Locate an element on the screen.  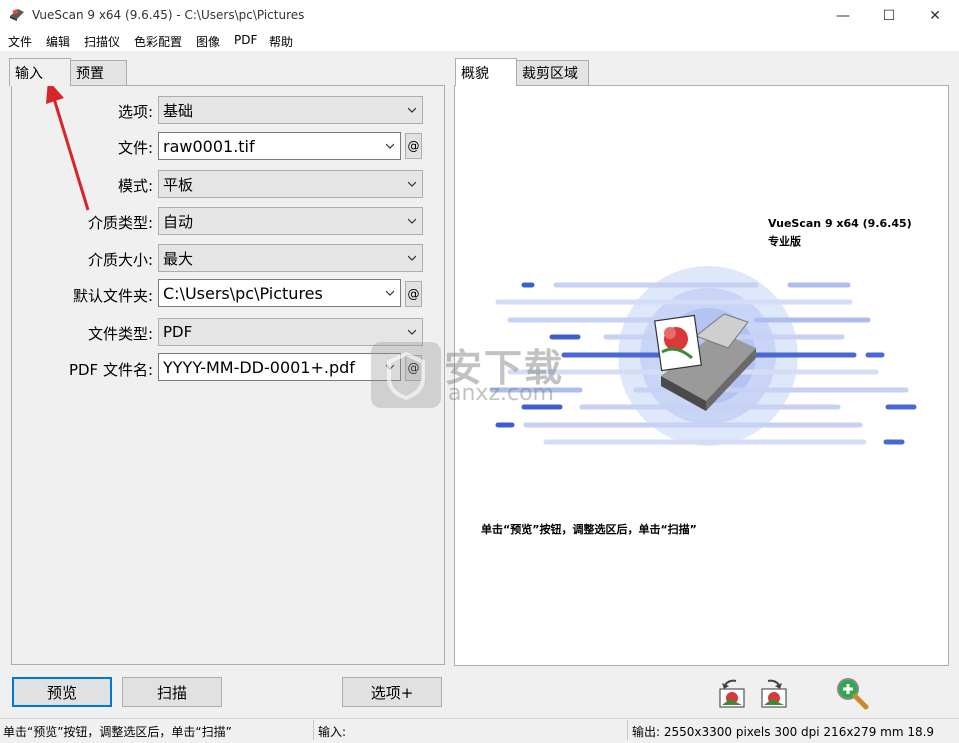
tab-input: 输入 is located at coordinates (40, 72).